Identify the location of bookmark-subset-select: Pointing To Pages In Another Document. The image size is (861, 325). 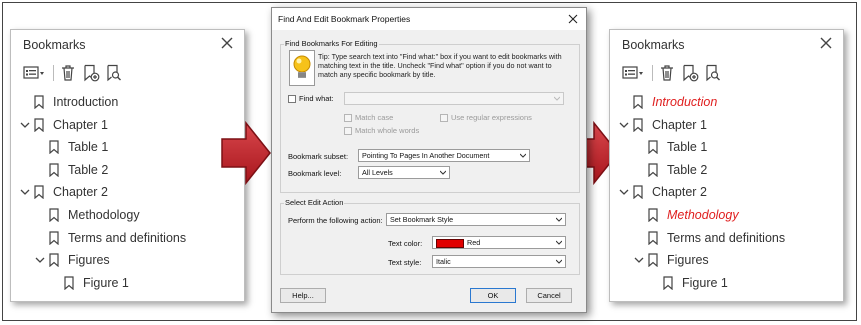
(444, 155).